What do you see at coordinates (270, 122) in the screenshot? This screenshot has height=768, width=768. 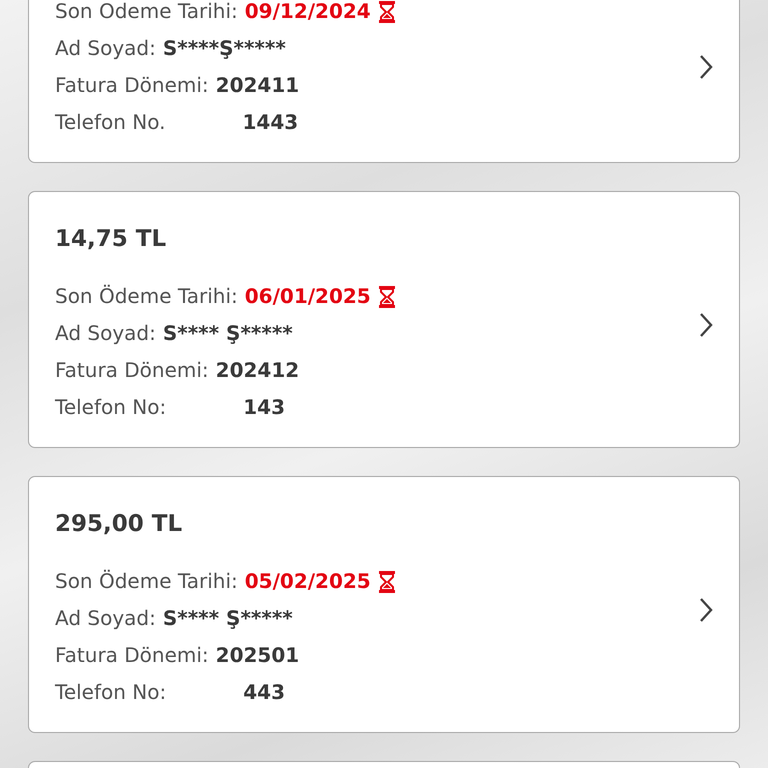 I see `phone-number: 1443` at bounding box center [270, 122].